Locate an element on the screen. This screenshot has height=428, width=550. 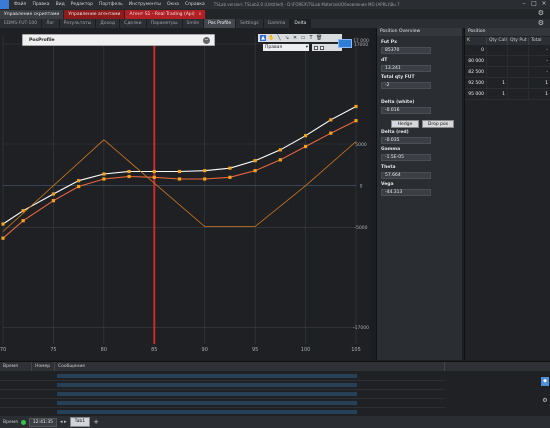
hand-icon: ✋ is located at coordinates (271, 38).